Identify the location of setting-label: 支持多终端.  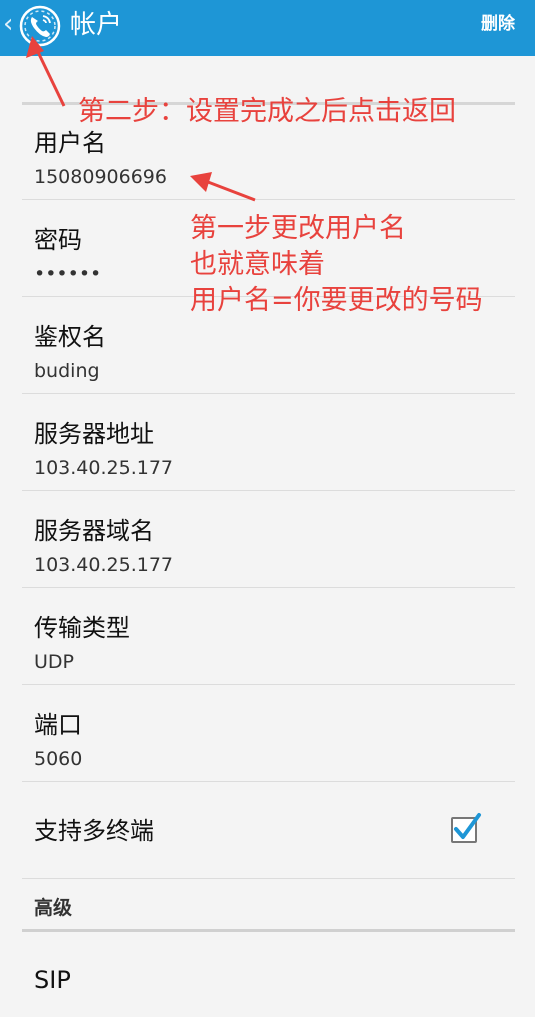
(94, 831).